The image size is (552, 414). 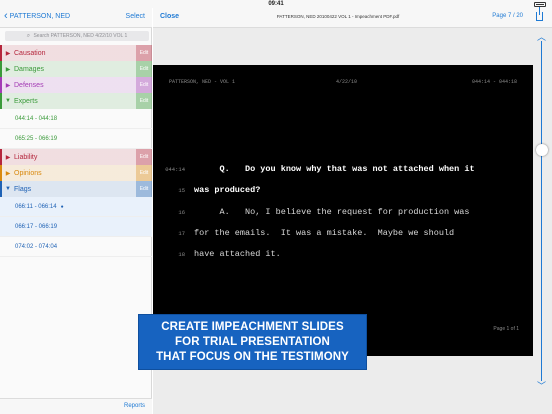 I want to click on line-text: was produced?, so click(x=227, y=190).